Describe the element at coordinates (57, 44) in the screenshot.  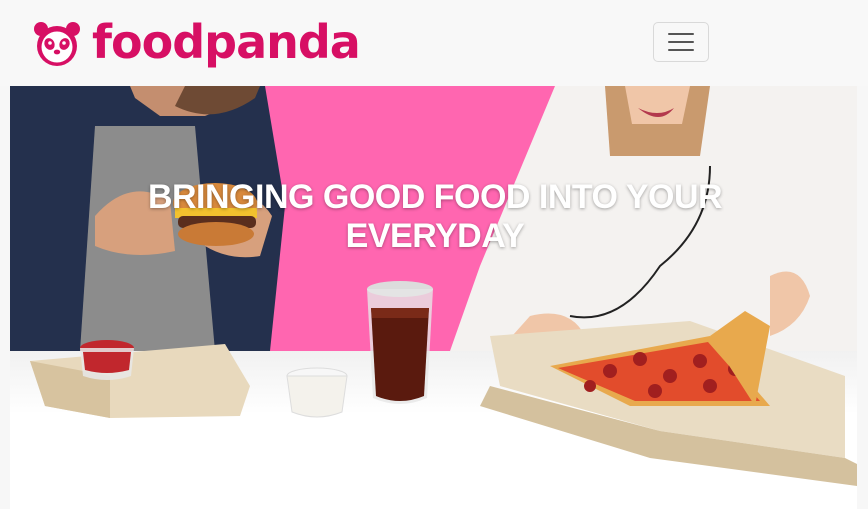
I see `panda-logo-icon` at that location.